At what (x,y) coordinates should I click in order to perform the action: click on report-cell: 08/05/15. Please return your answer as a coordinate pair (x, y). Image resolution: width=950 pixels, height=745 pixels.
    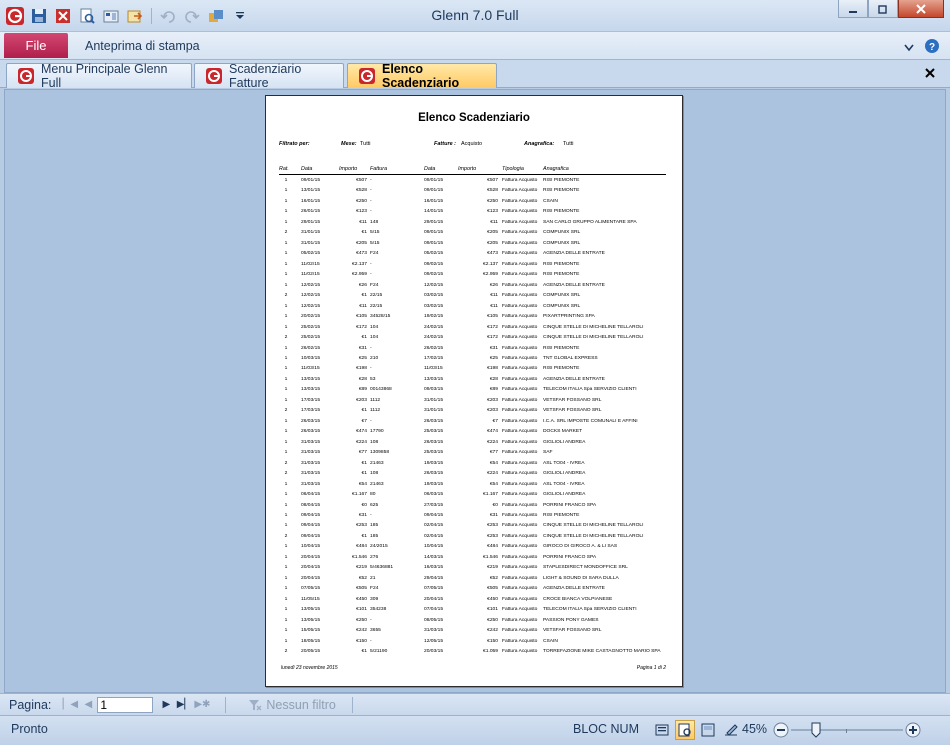
    Looking at the image, I should click on (434, 620).